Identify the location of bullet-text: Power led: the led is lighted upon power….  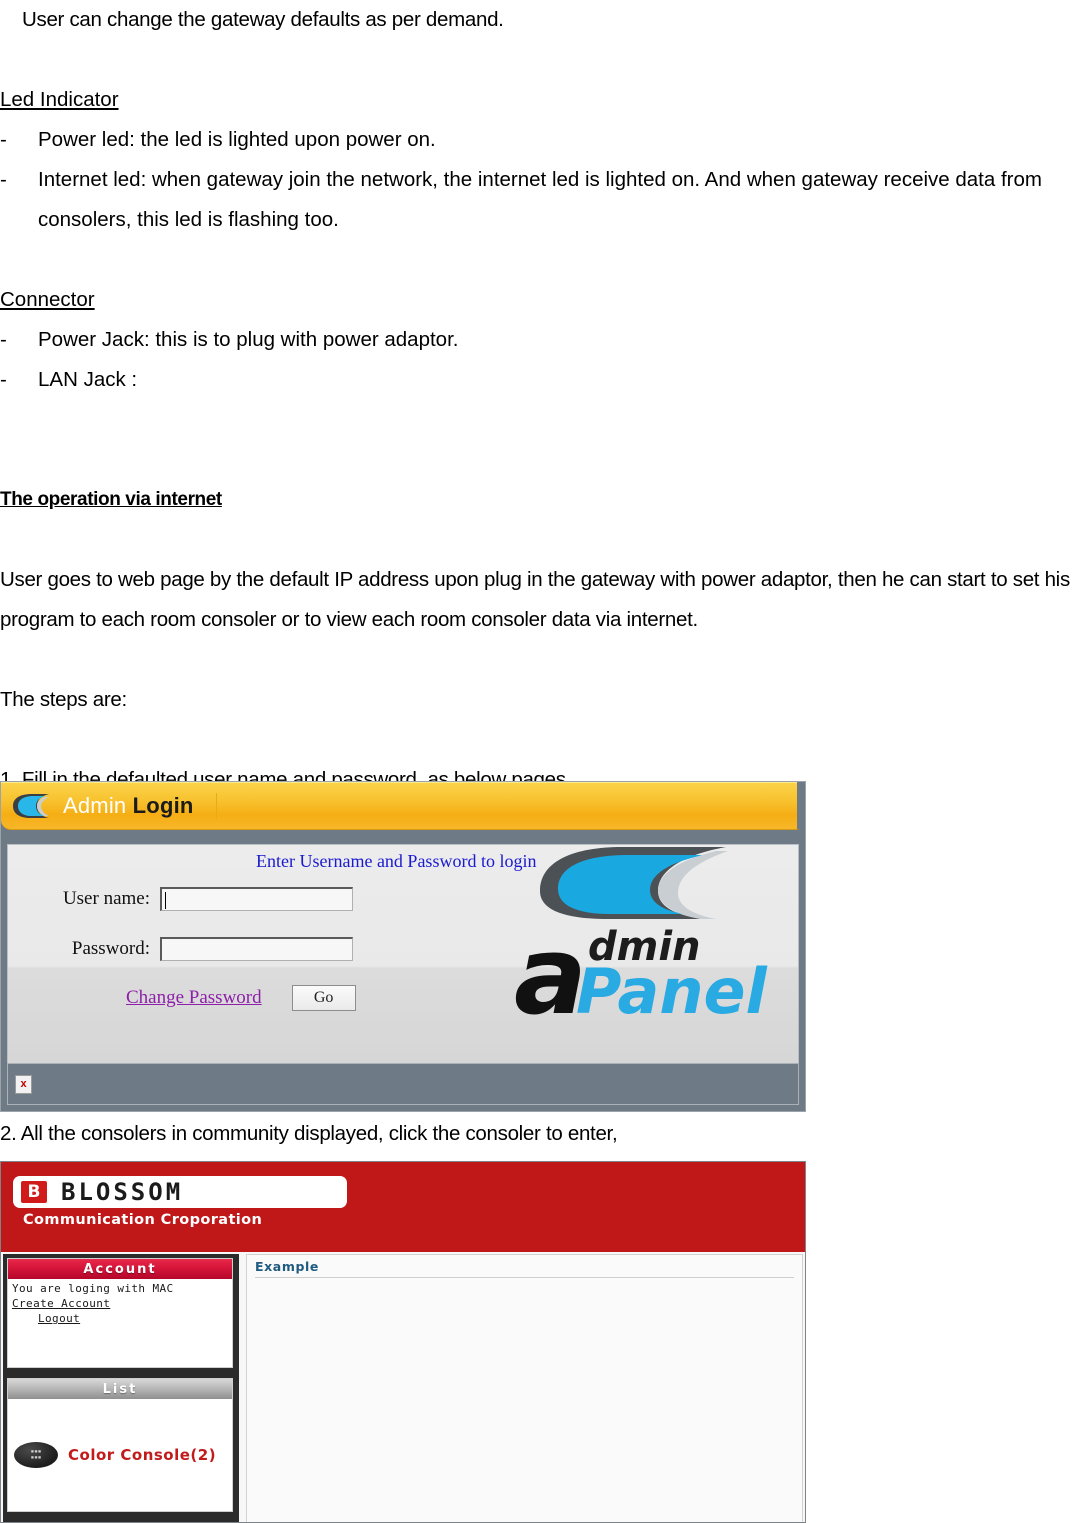
(237, 139).